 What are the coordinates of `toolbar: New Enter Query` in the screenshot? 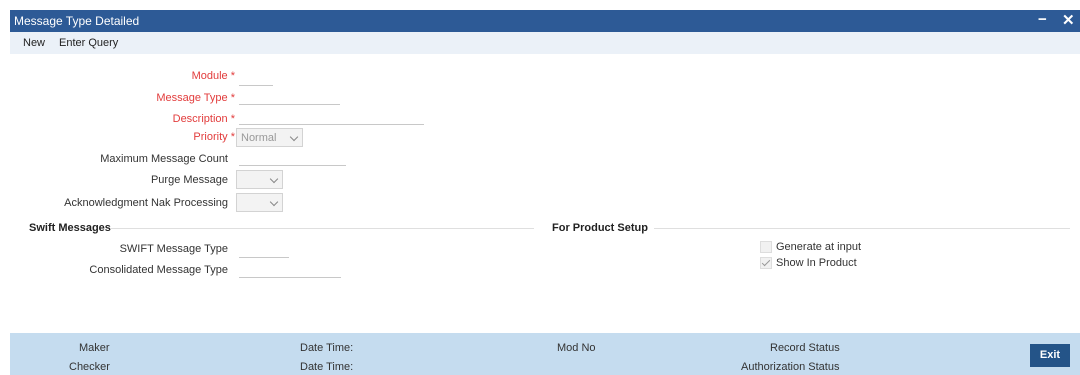 It's located at (545, 43).